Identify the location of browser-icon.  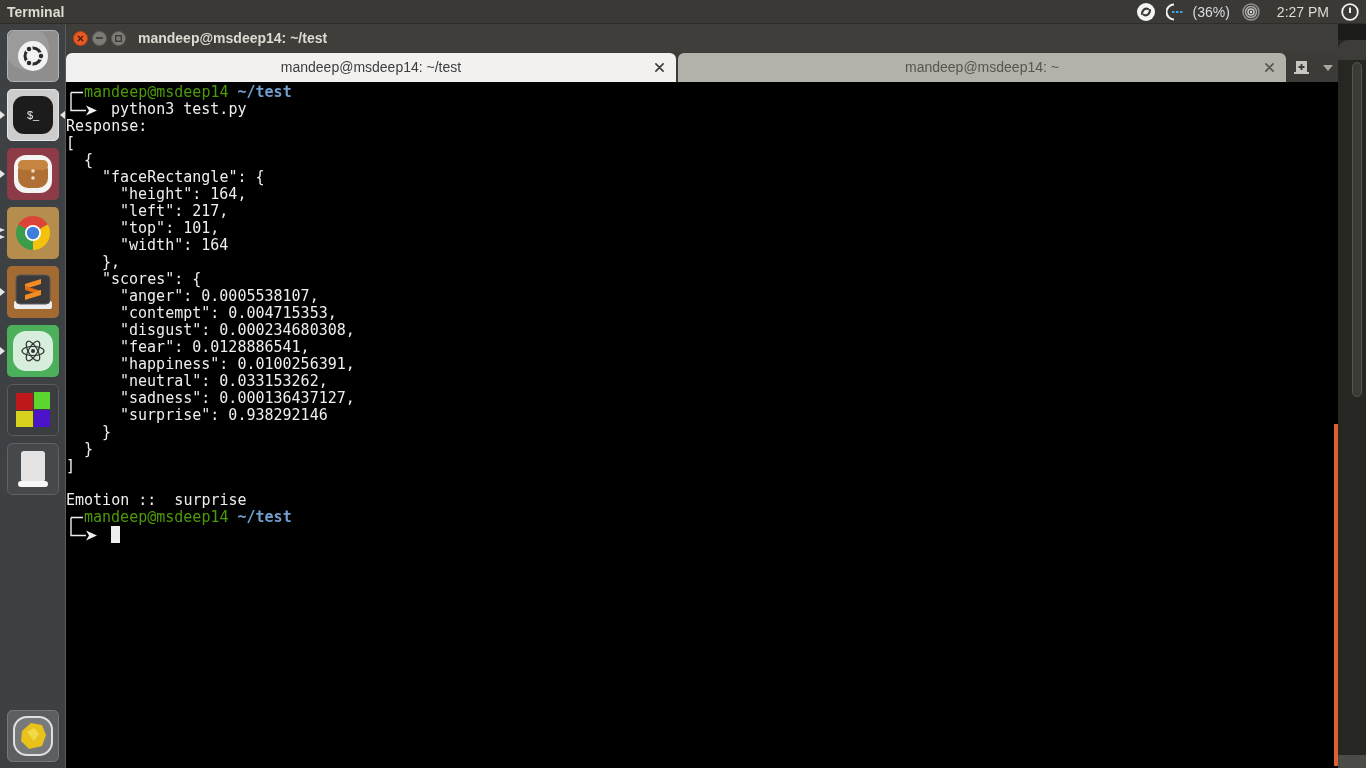
(33, 233).